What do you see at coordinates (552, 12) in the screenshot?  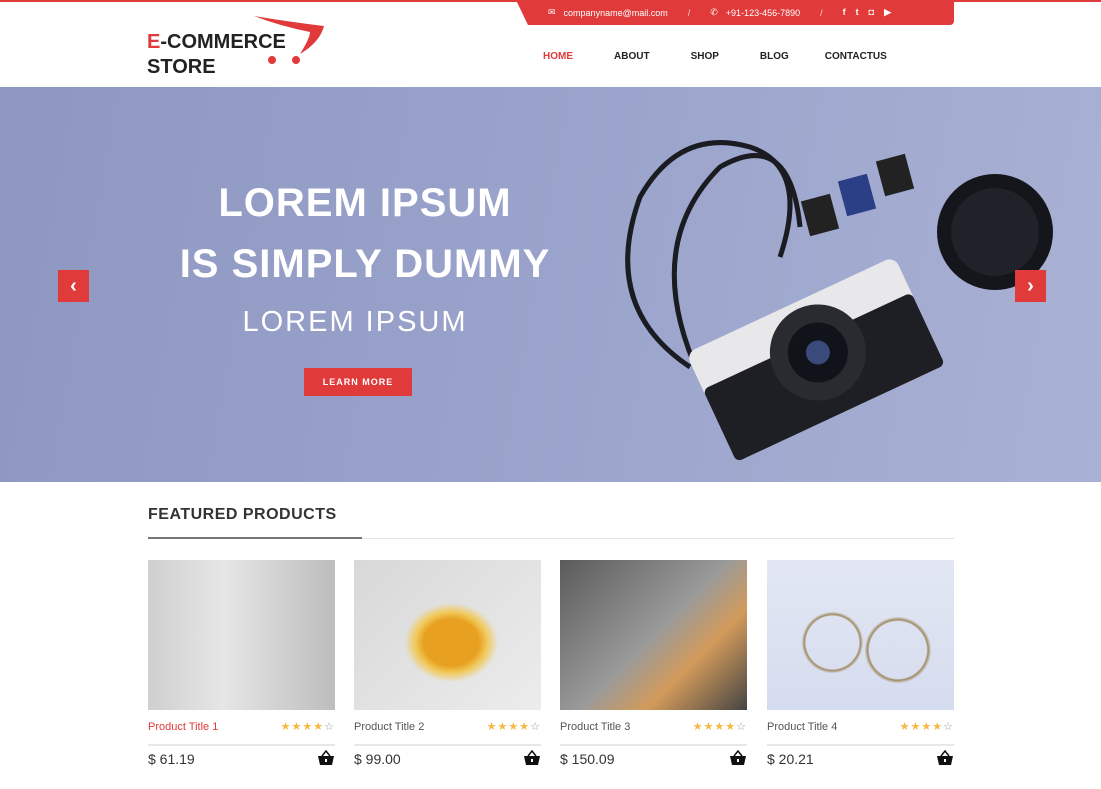 I see `mail-icon: ✉` at bounding box center [552, 12].